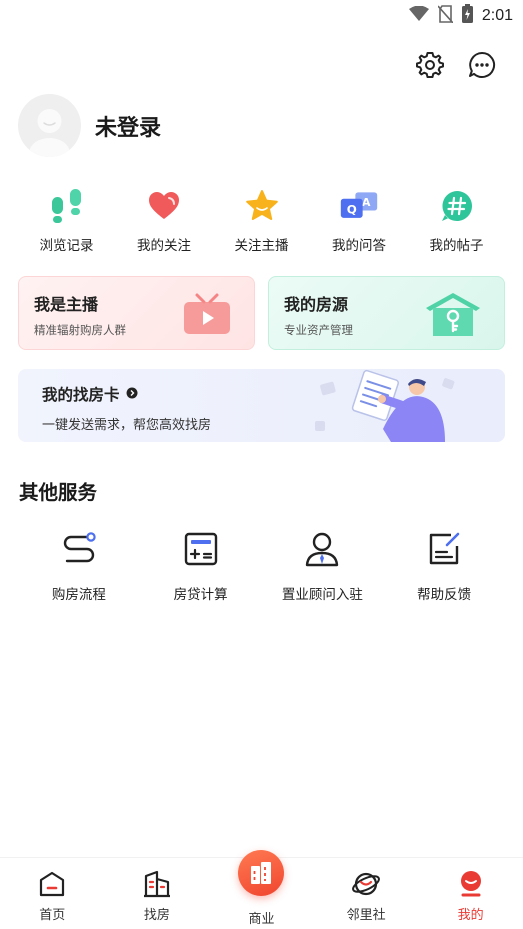 This screenshot has height=929, width=523. I want to click on settings-button, so click(430, 67).